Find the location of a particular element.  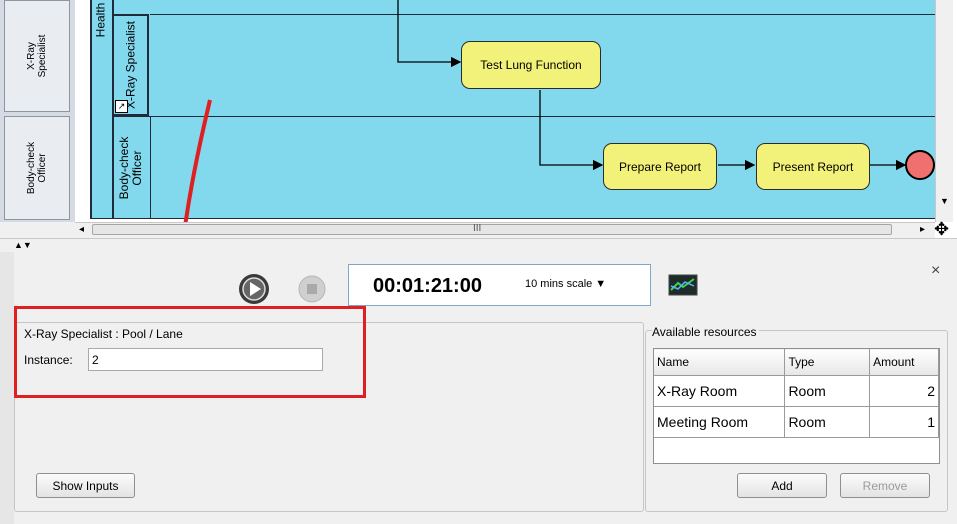

table-row: X-Ray Room Room 2 is located at coordinates (796, 391).